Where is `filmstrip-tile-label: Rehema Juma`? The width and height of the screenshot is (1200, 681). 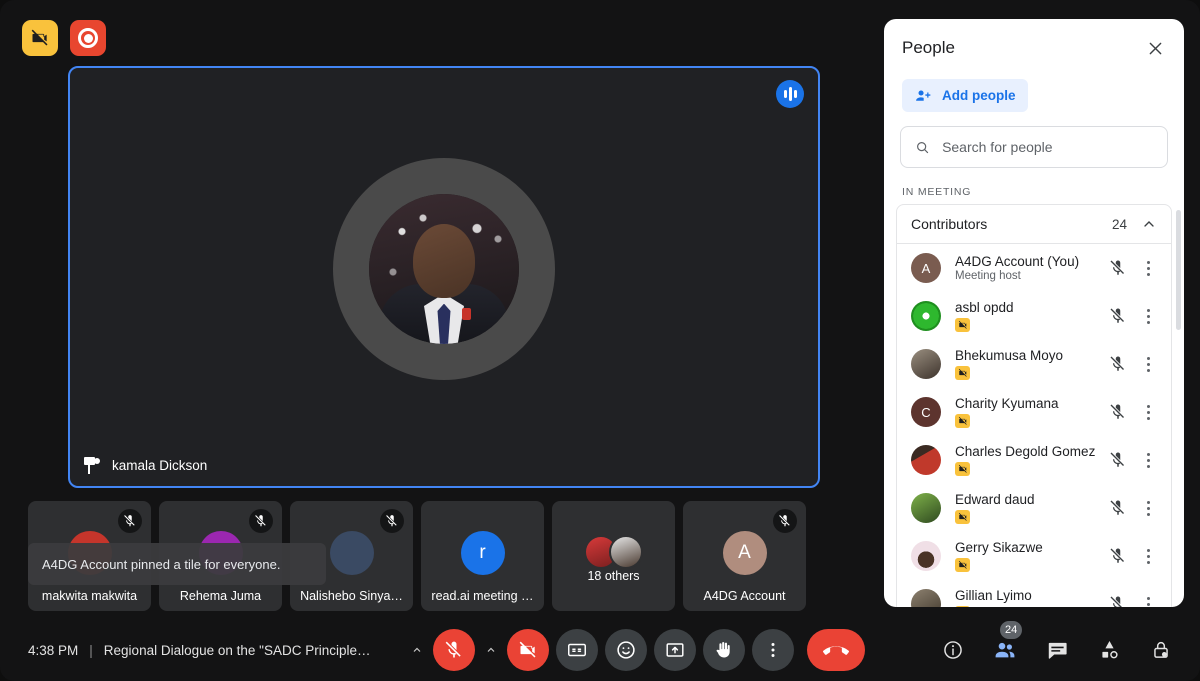
filmstrip-tile-label: Rehema Juma is located at coordinates (220, 596).